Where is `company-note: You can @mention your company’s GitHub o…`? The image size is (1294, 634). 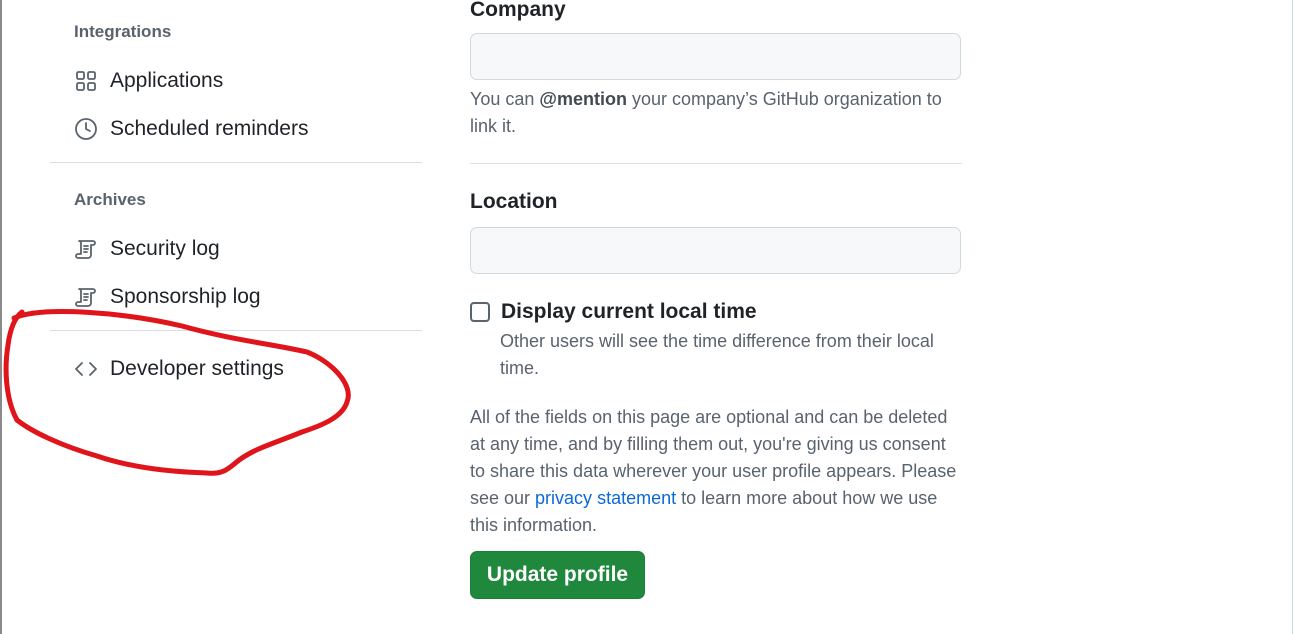 company-note: You can @mention your company’s GitHub o… is located at coordinates (716, 113).